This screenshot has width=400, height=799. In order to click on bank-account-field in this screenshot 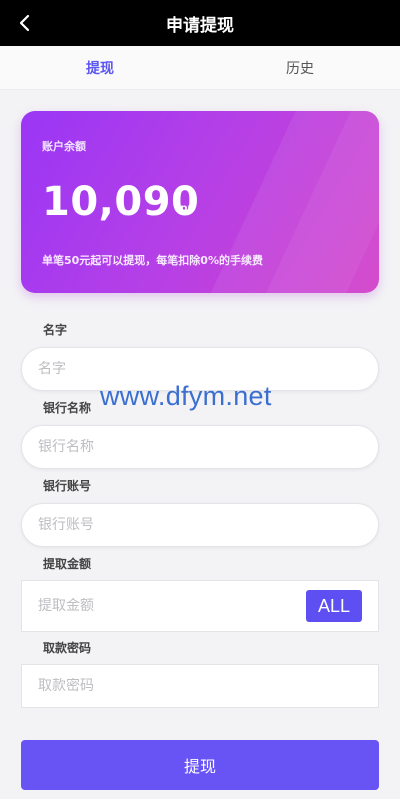, I will do `click(200, 525)`.